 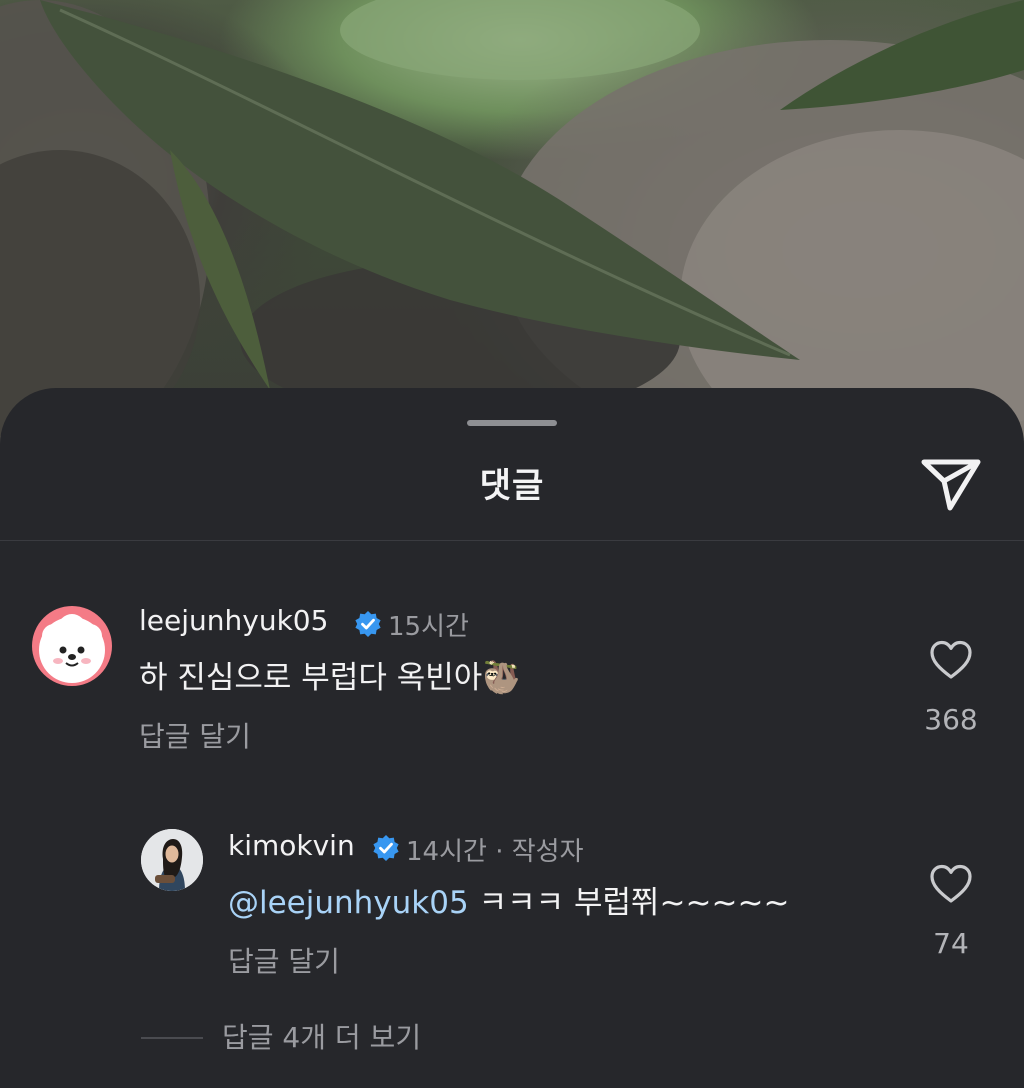 I want to click on reply-time: 14시간, so click(x=446, y=852).